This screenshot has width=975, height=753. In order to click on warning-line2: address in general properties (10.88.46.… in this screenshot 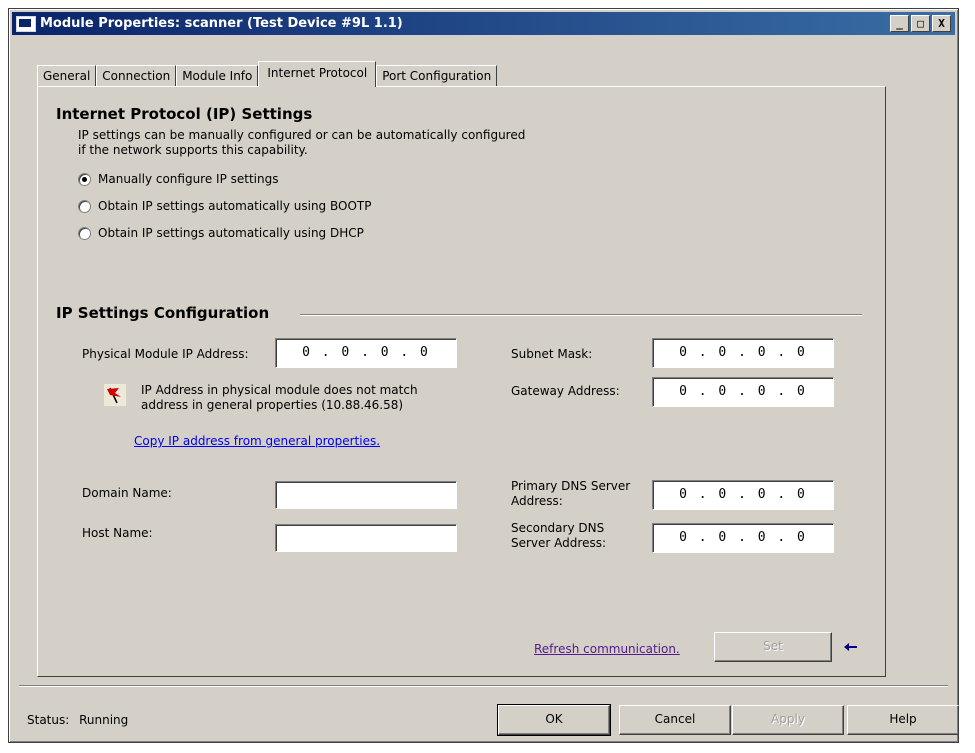, I will do `click(272, 405)`.